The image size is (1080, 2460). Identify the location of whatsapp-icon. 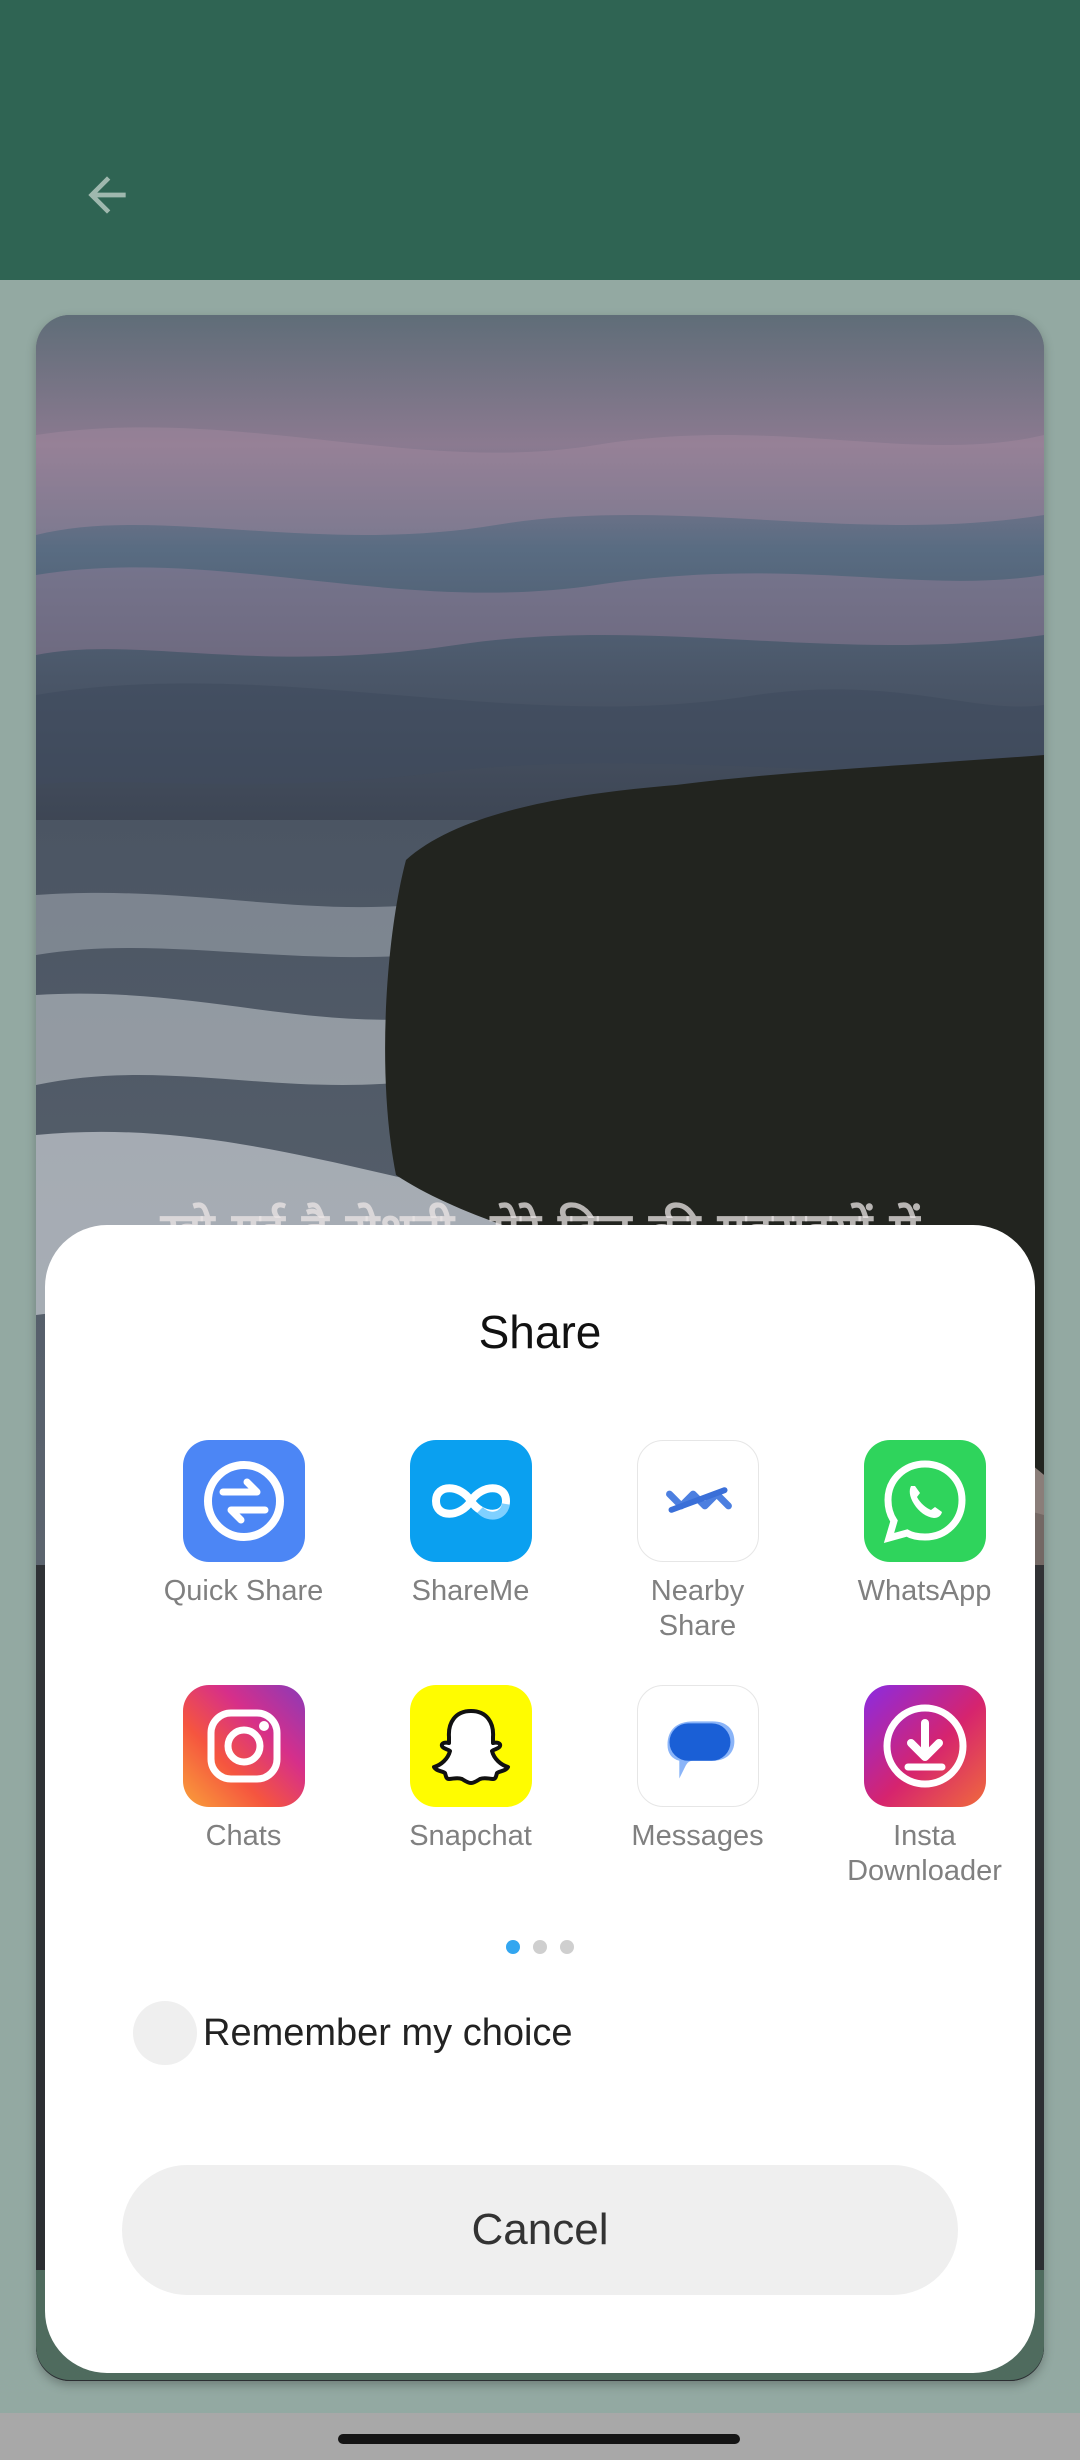
(924, 1501).